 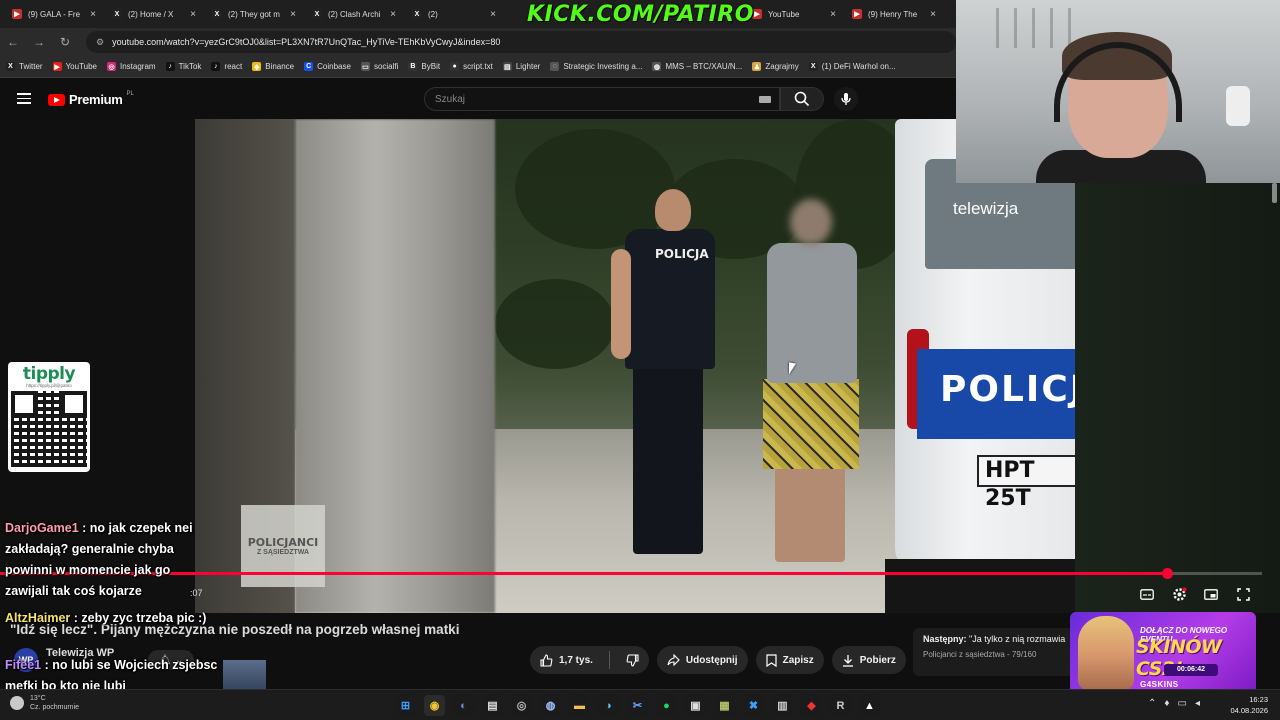 I want to click on weather-widget: 13°C Cz. pochmurnie, so click(x=44, y=703).